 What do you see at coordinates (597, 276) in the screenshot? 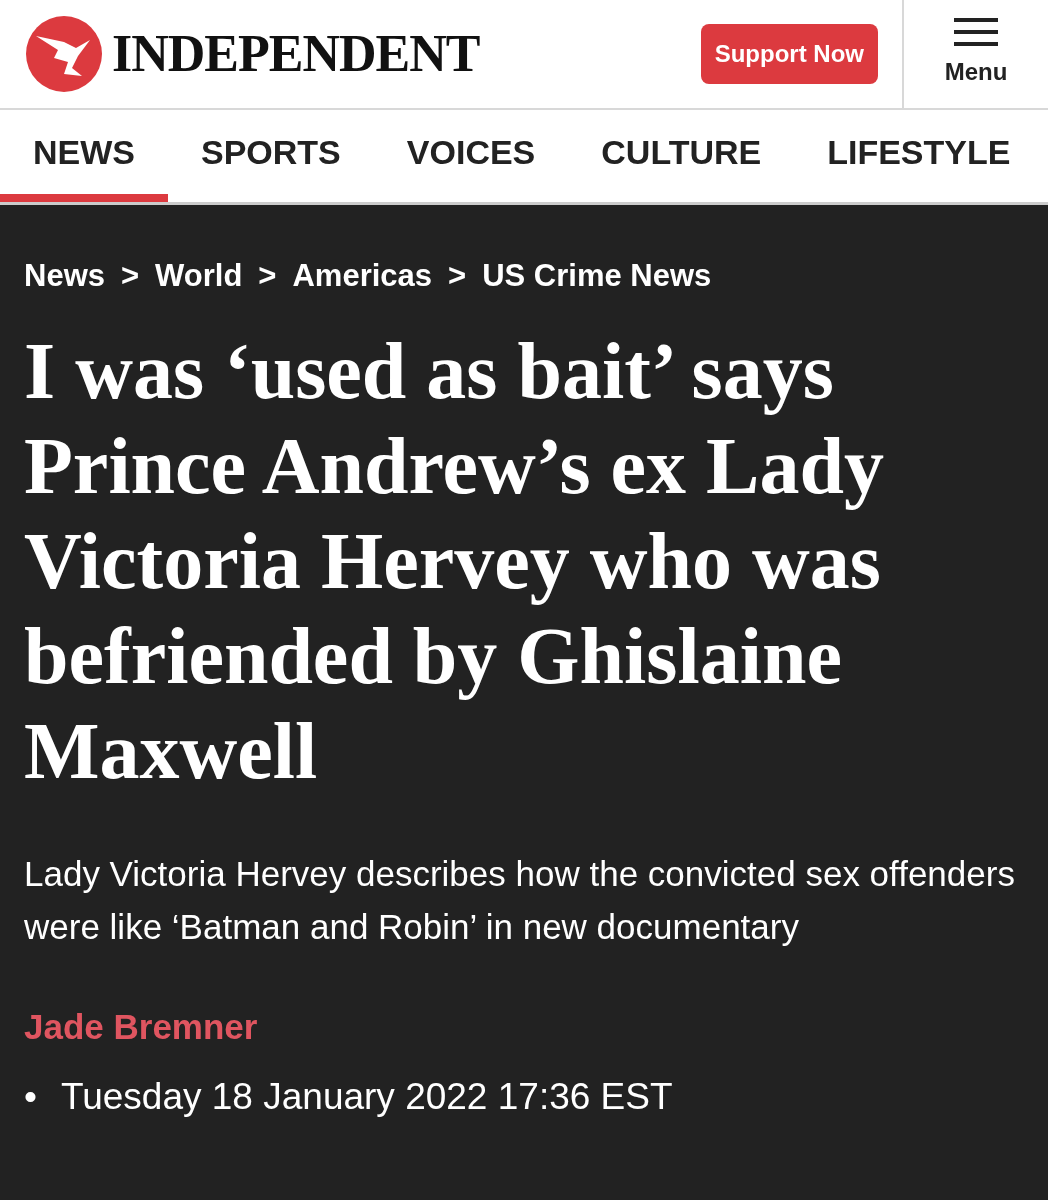
I see `breadcrumb-link: US Crime News` at bounding box center [597, 276].